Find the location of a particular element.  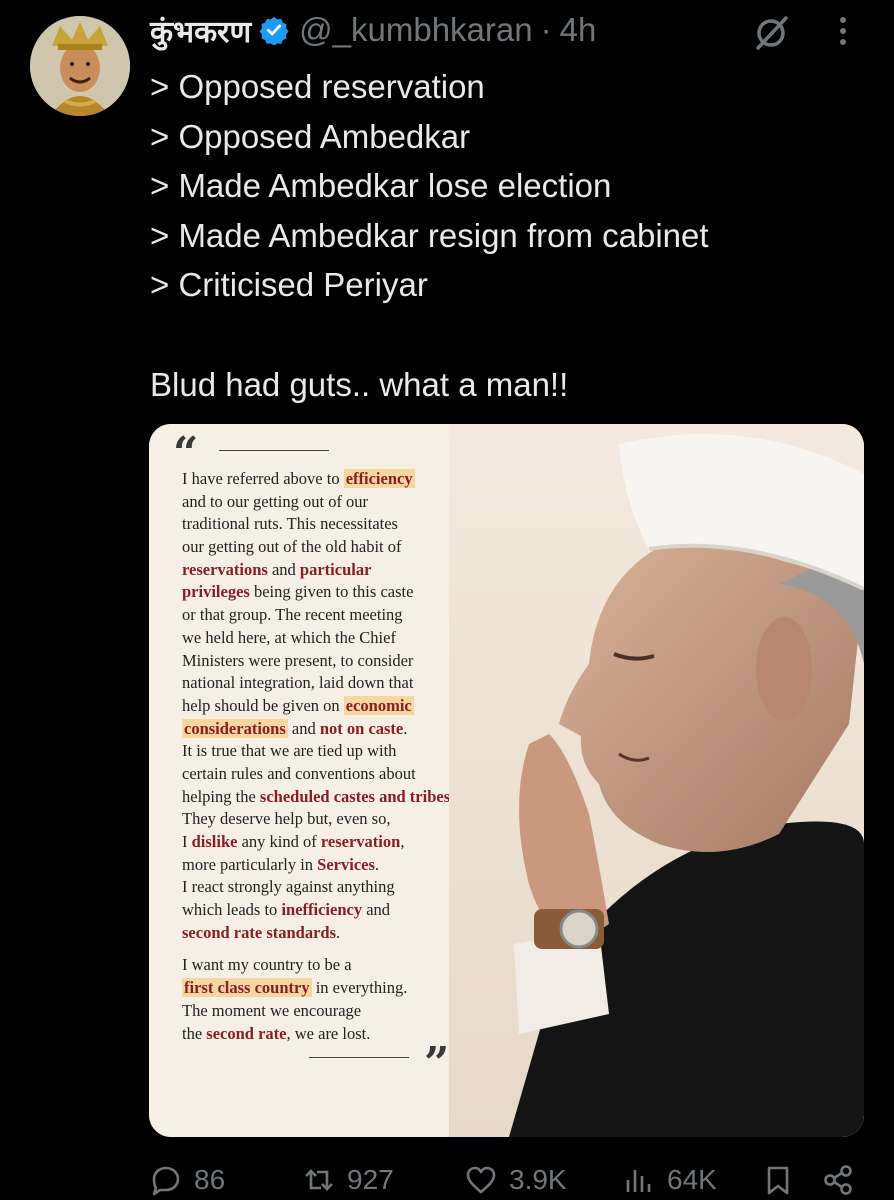

tweet-line: > Made Ambedkar resign from cabinet is located at coordinates (429, 235).